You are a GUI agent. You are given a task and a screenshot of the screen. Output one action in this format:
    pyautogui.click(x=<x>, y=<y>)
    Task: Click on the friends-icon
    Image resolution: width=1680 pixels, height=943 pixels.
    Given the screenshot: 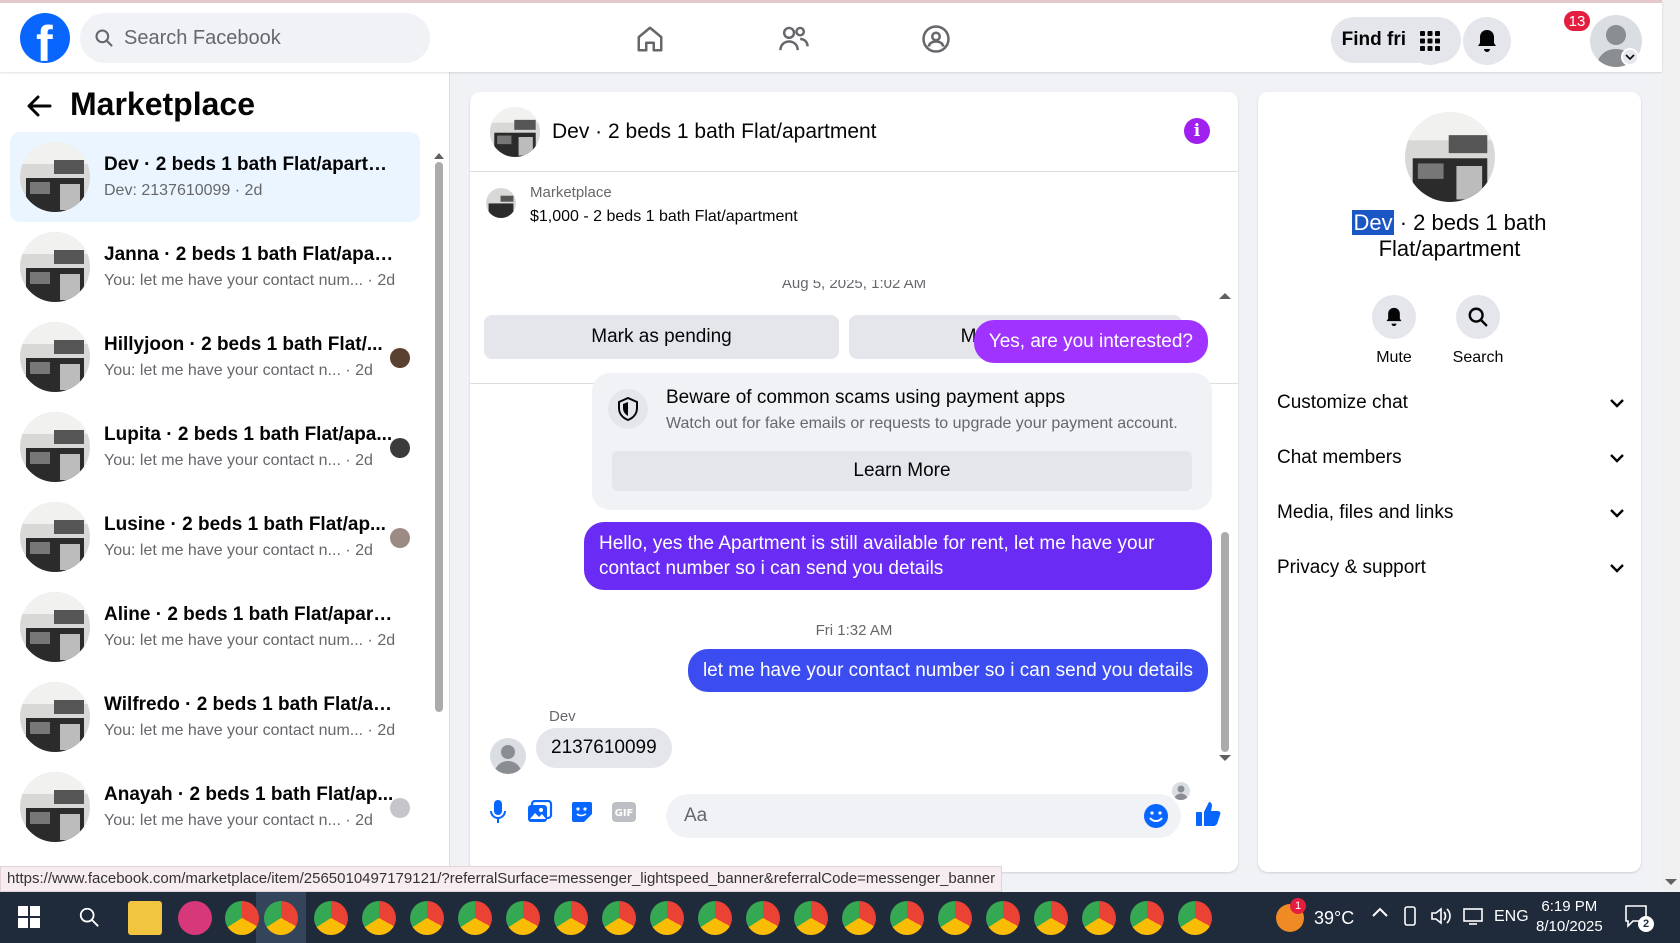 What is the action you would take?
    pyautogui.click(x=794, y=39)
    